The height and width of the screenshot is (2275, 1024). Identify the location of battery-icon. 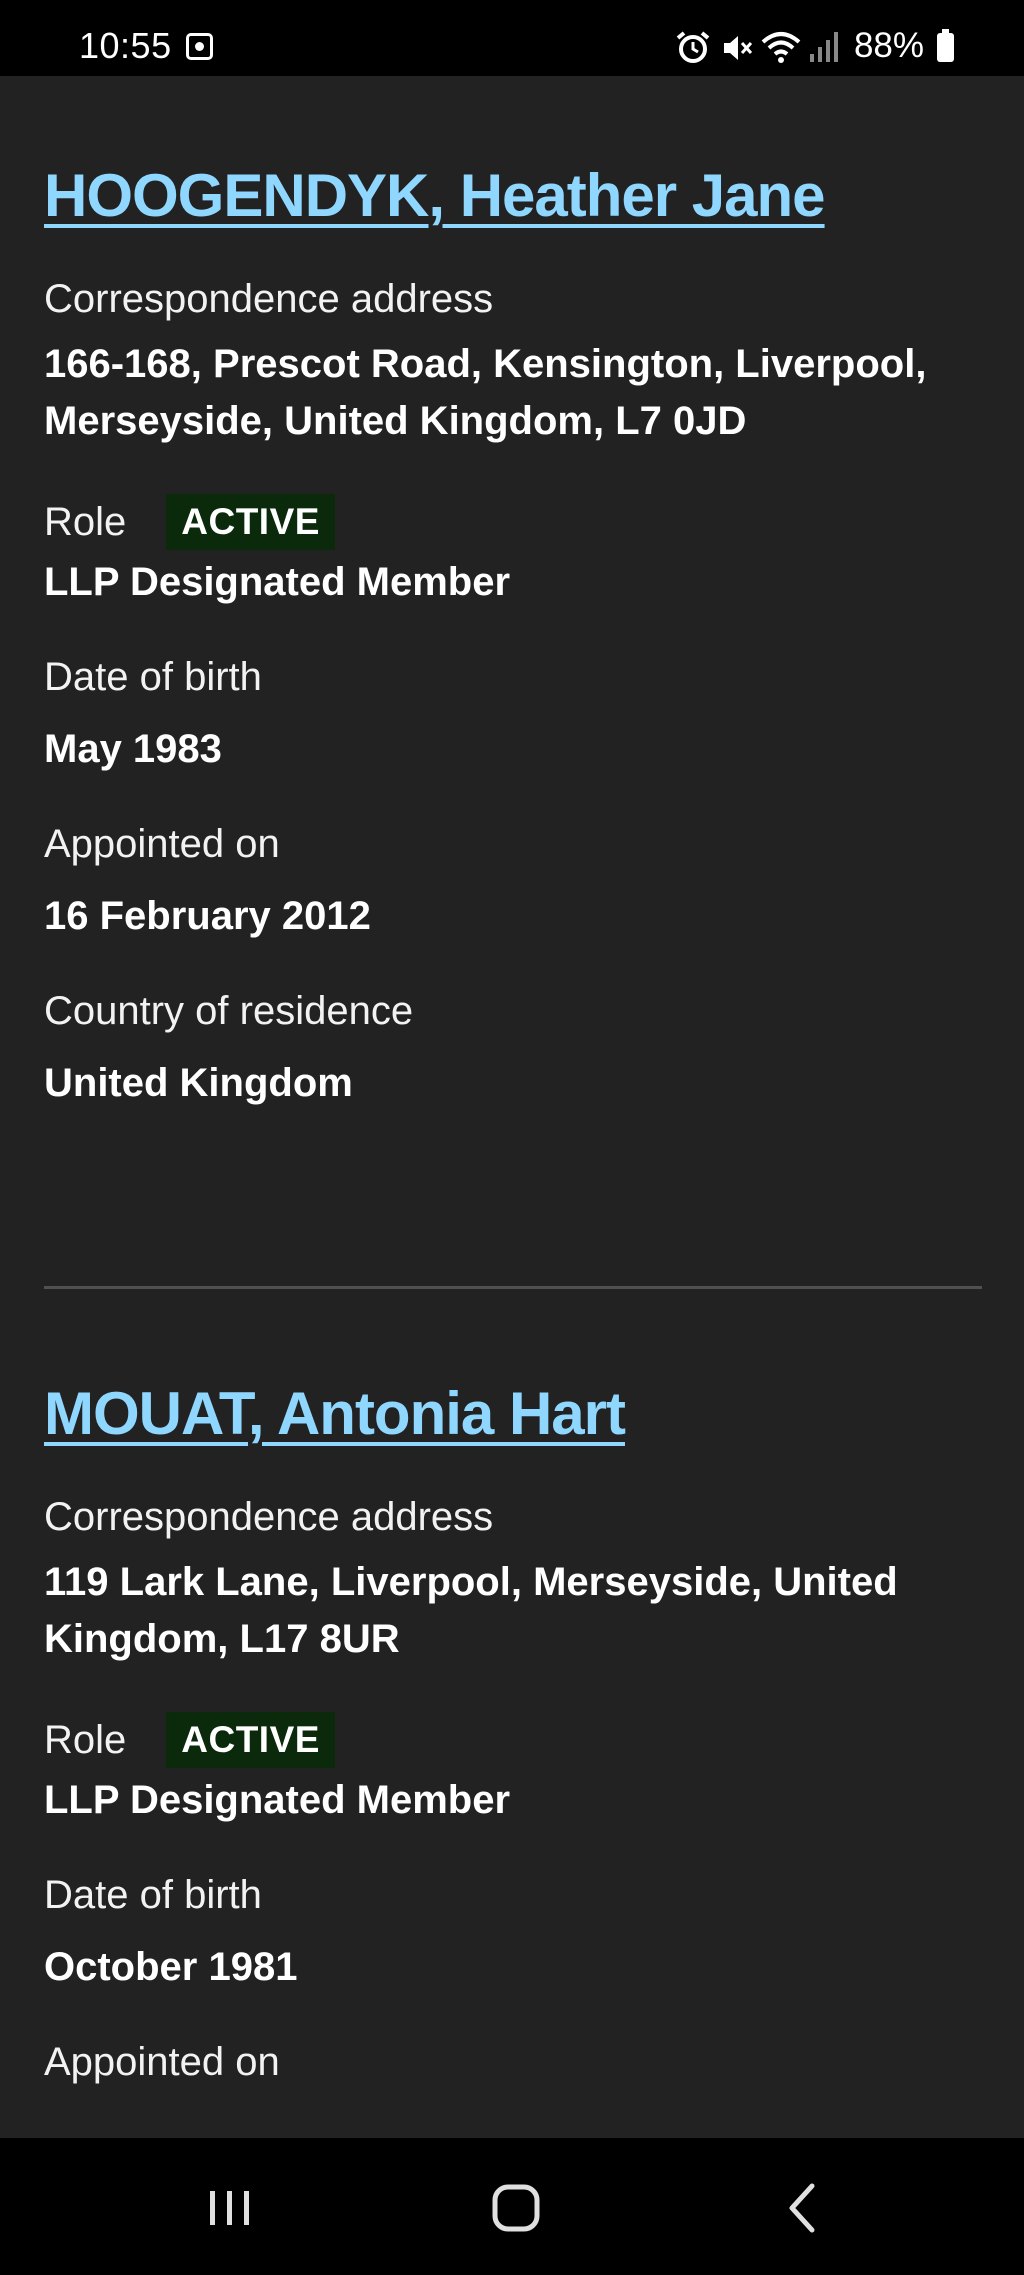
(945, 45).